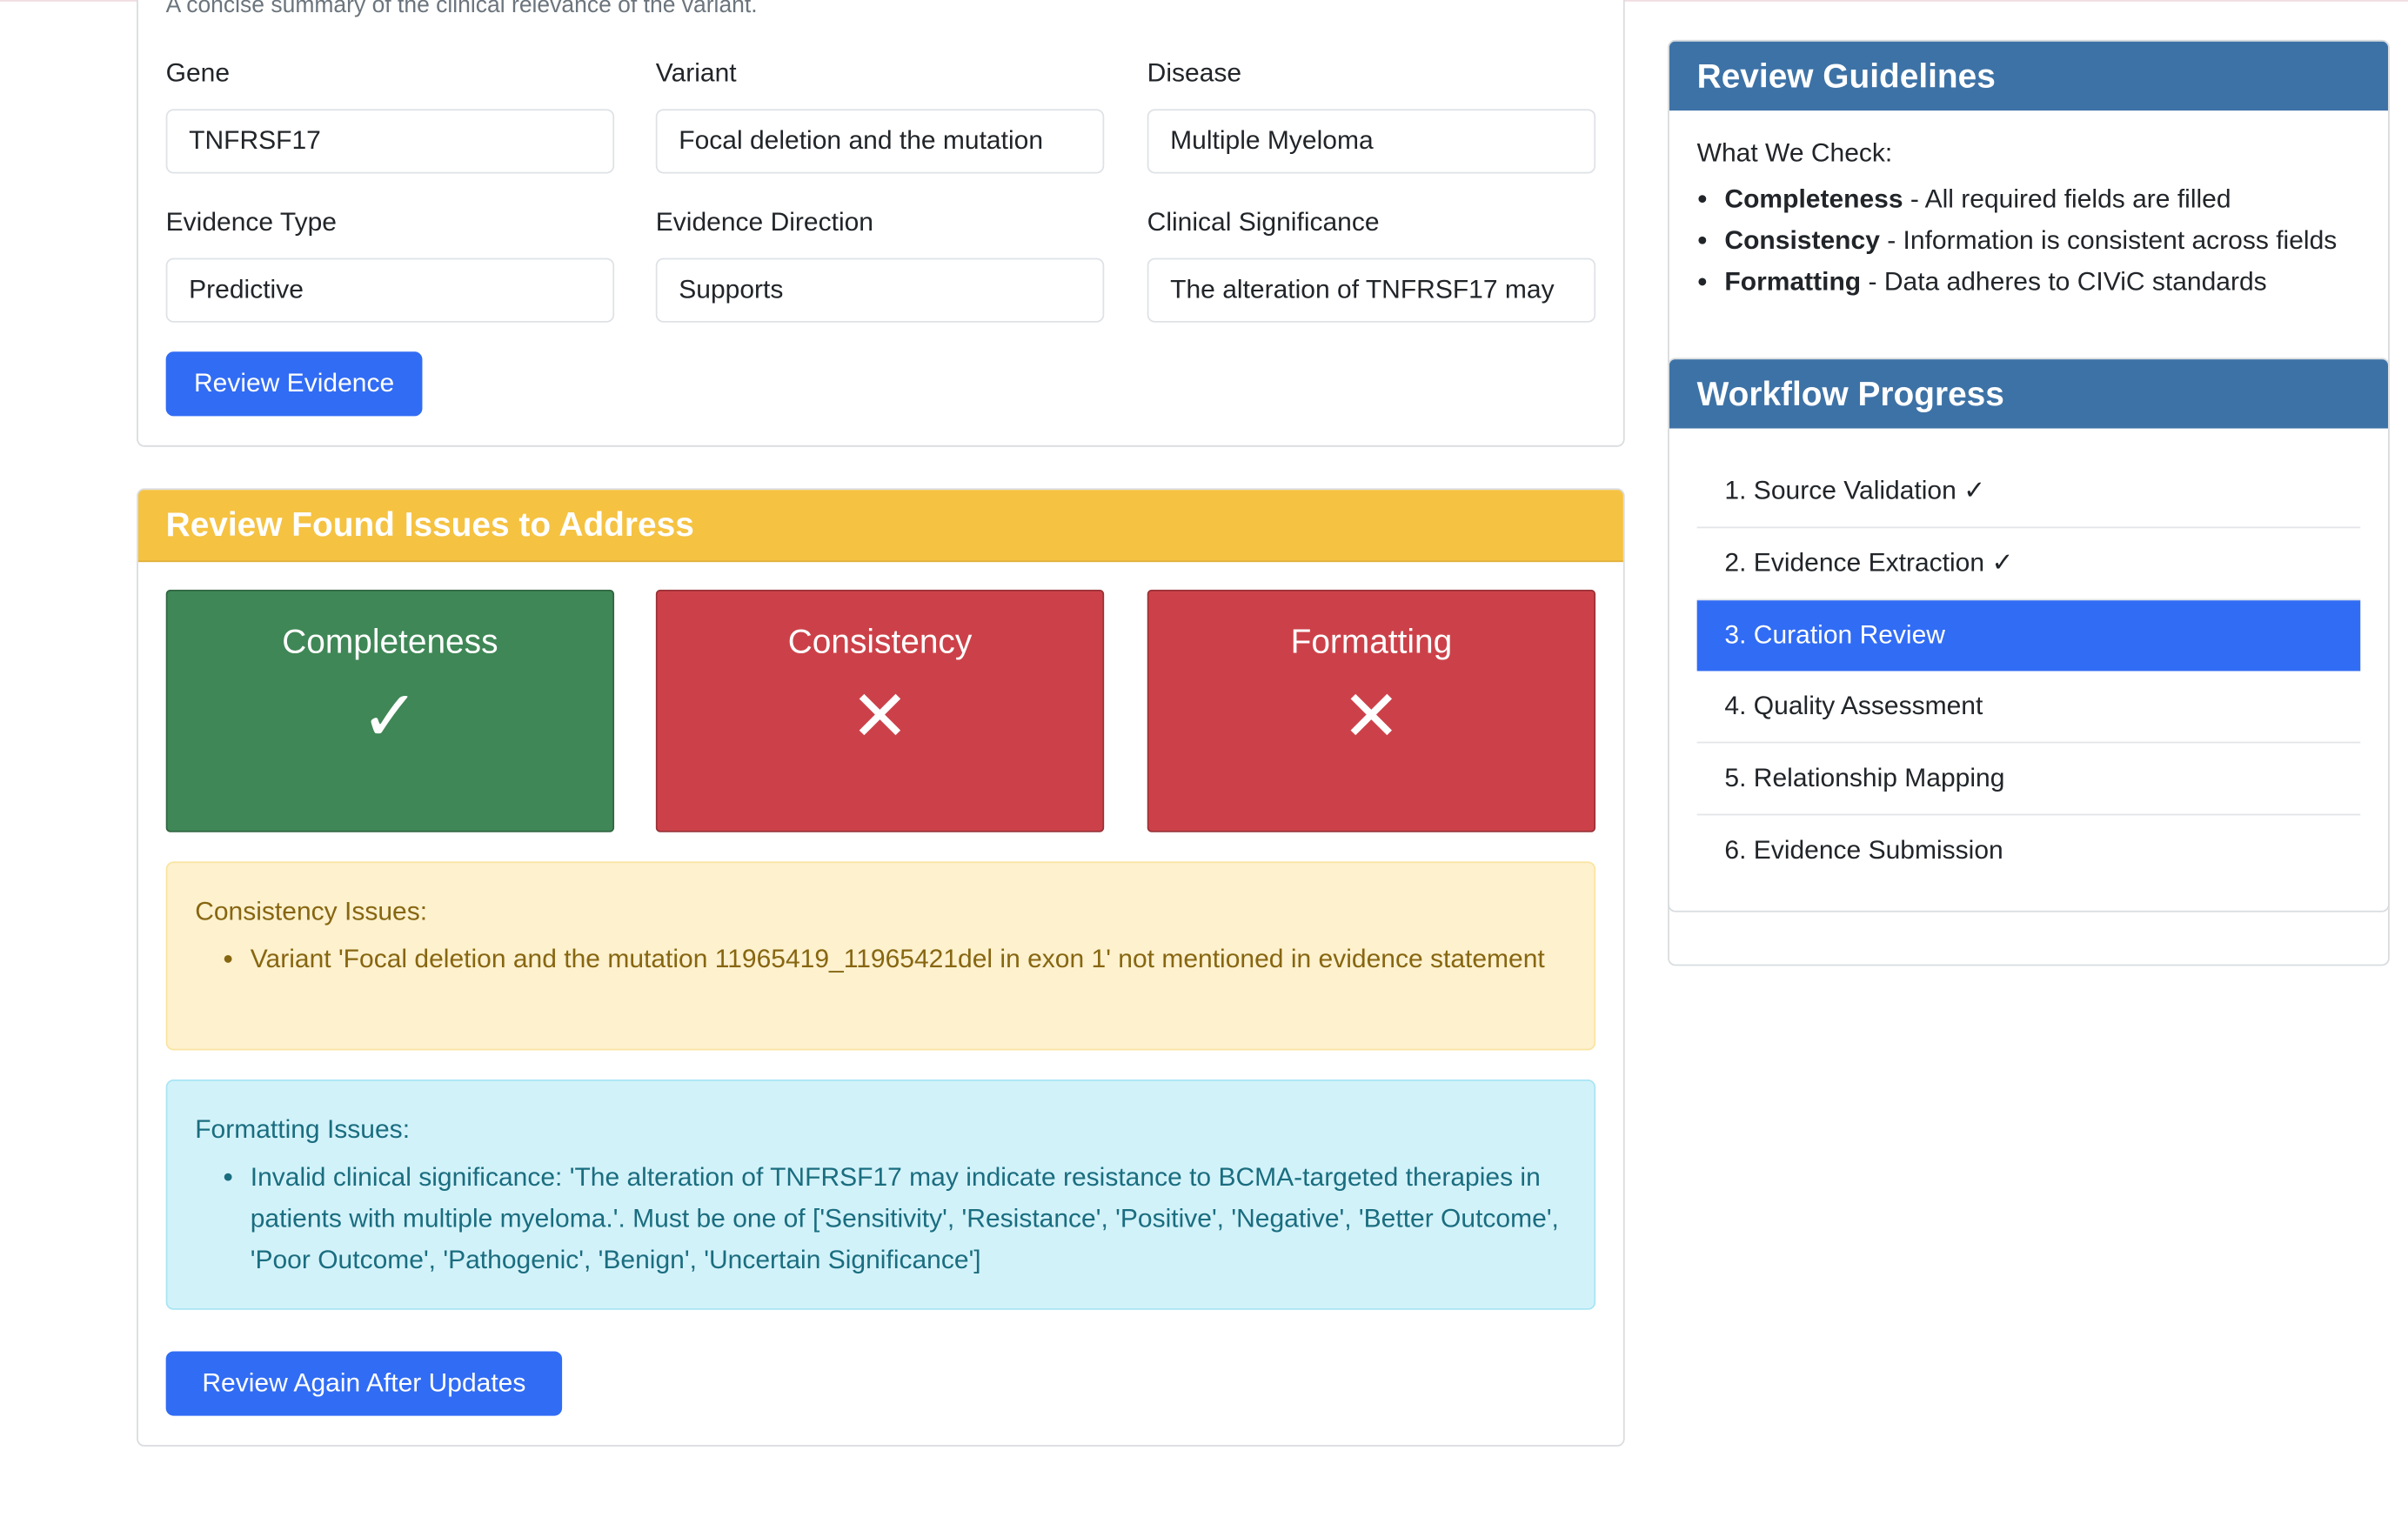 The height and width of the screenshot is (1524, 2408). I want to click on formatting-status: Formatting ✕, so click(1371, 710).